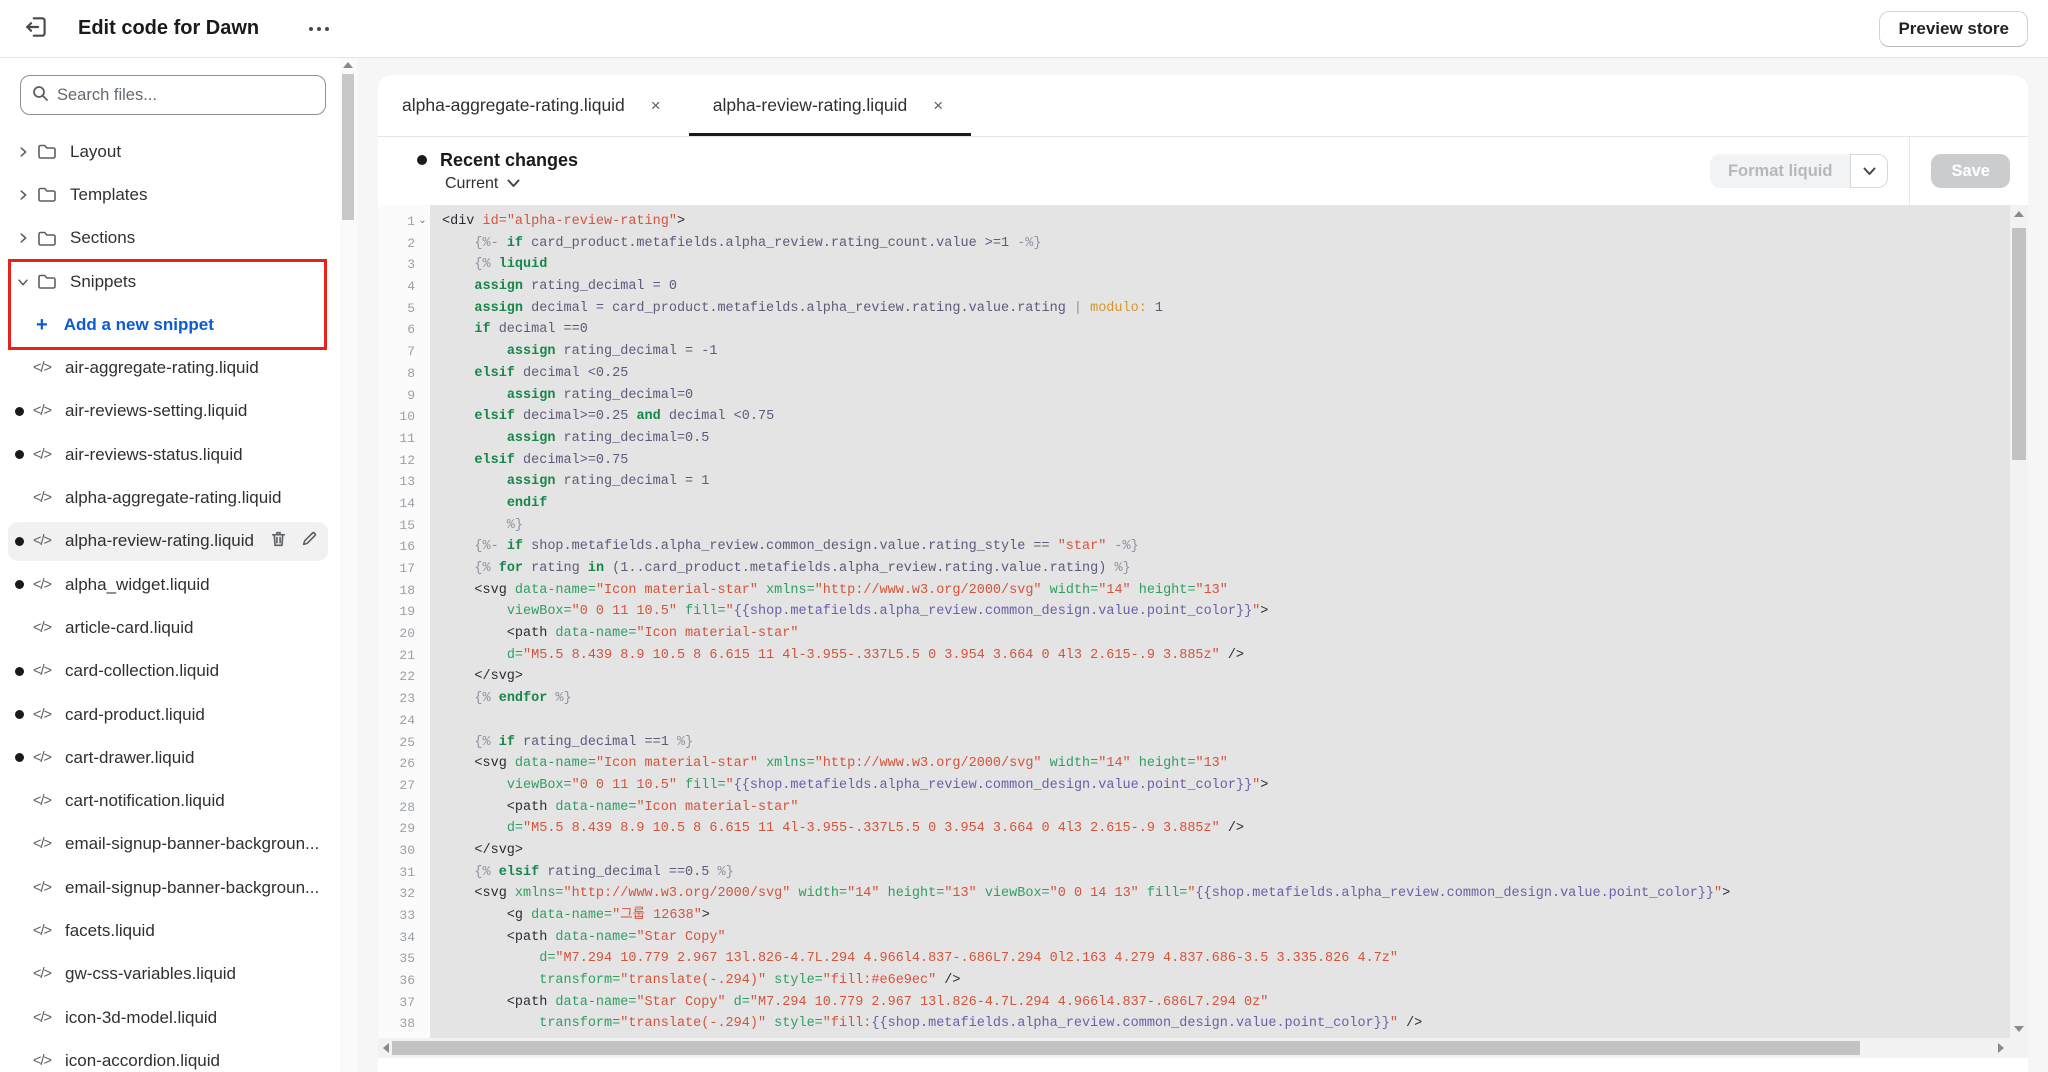 The height and width of the screenshot is (1072, 2048). I want to click on sidebar-item-layout: Layout, so click(170, 151).